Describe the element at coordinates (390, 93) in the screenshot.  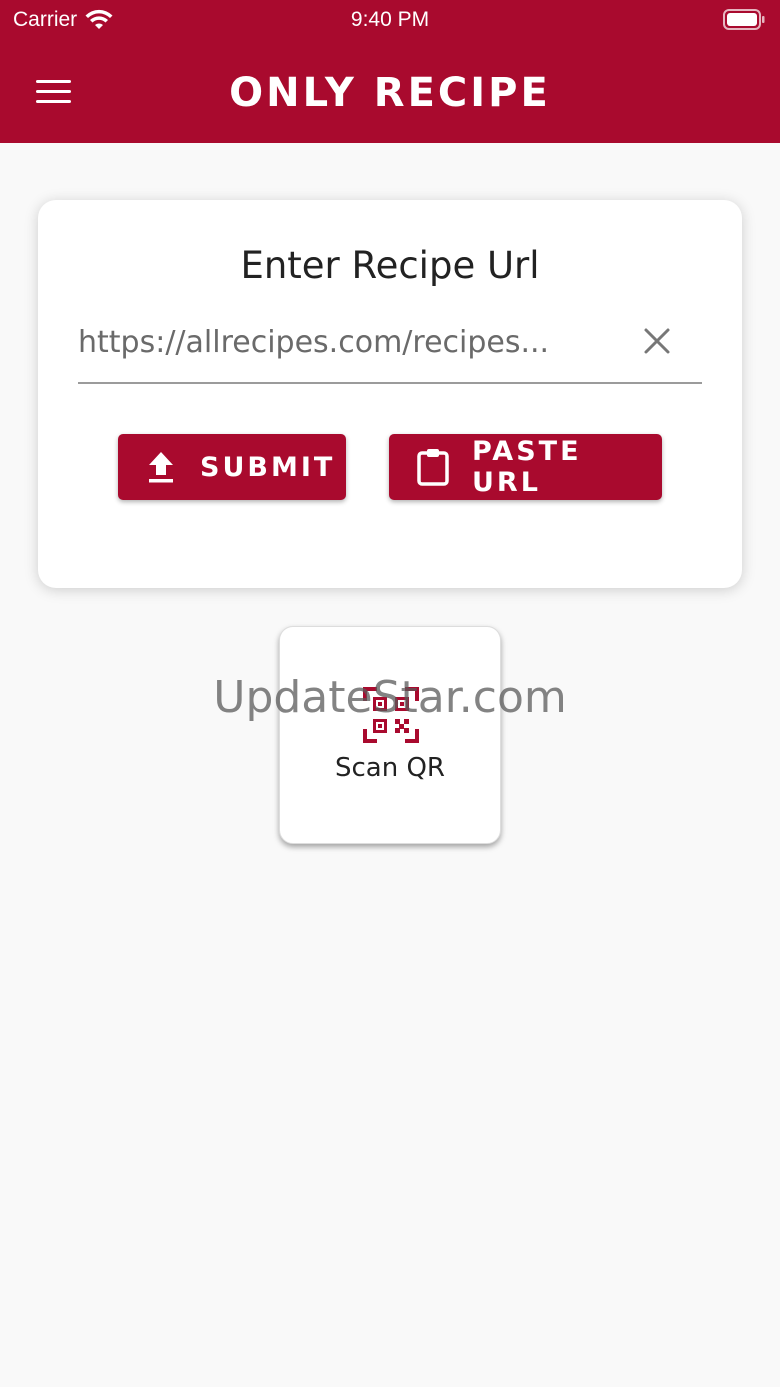
I see `app-title: ONLY RECIPE` at that location.